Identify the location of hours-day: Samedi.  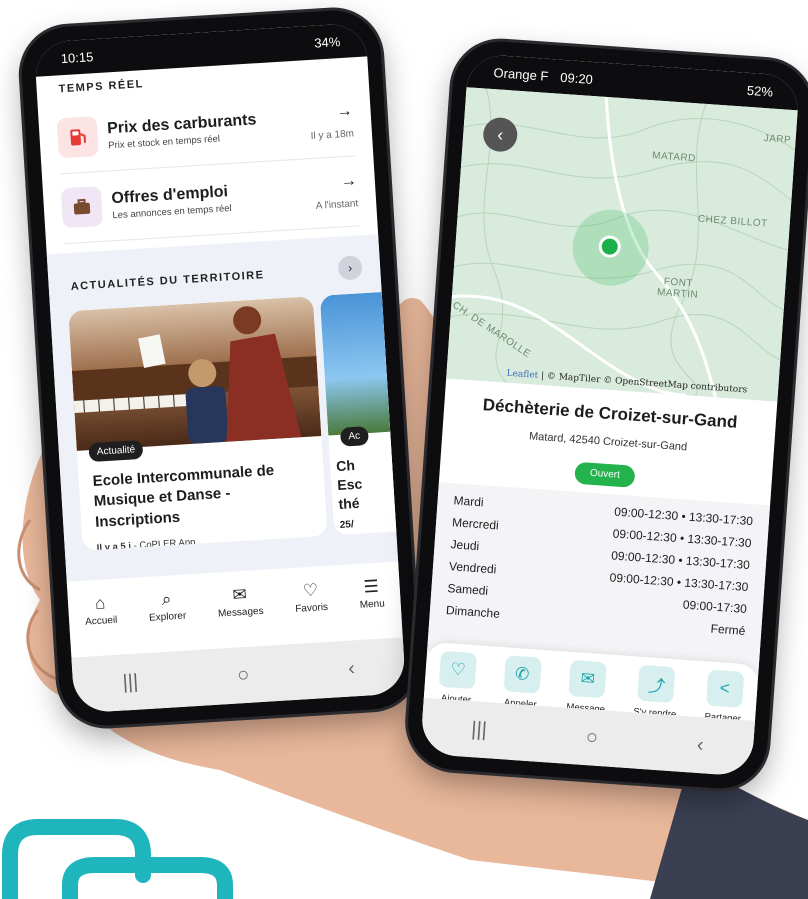
(468, 589).